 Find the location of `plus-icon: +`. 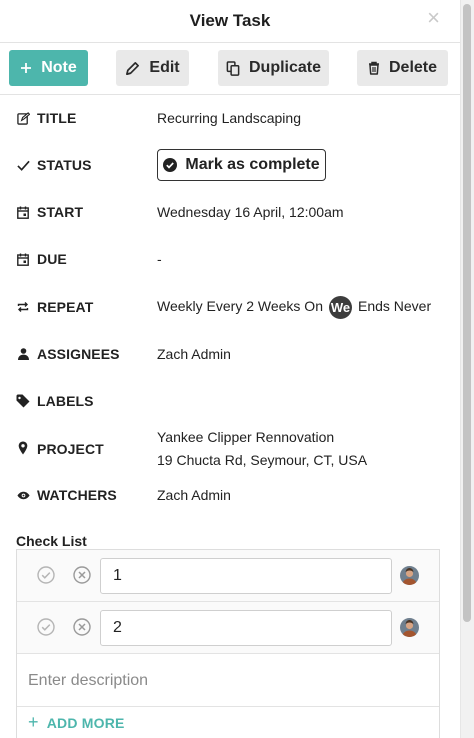

plus-icon: + is located at coordinates (33, 722).